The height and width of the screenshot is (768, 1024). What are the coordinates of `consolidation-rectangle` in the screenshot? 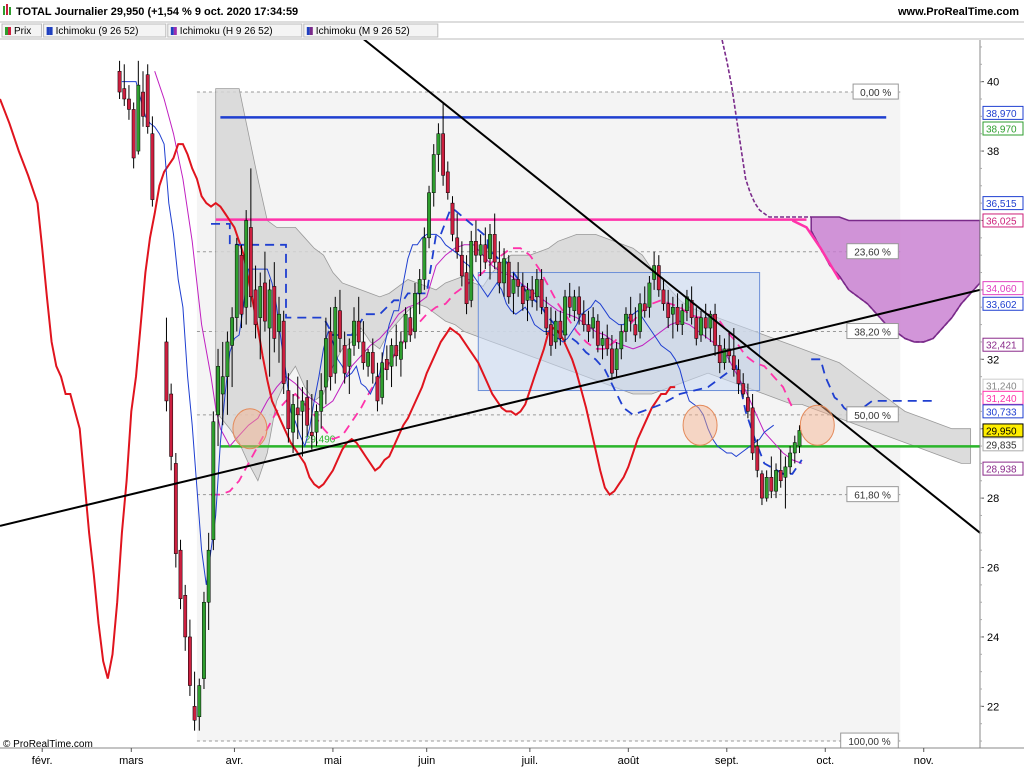 It's located at (619, 332).